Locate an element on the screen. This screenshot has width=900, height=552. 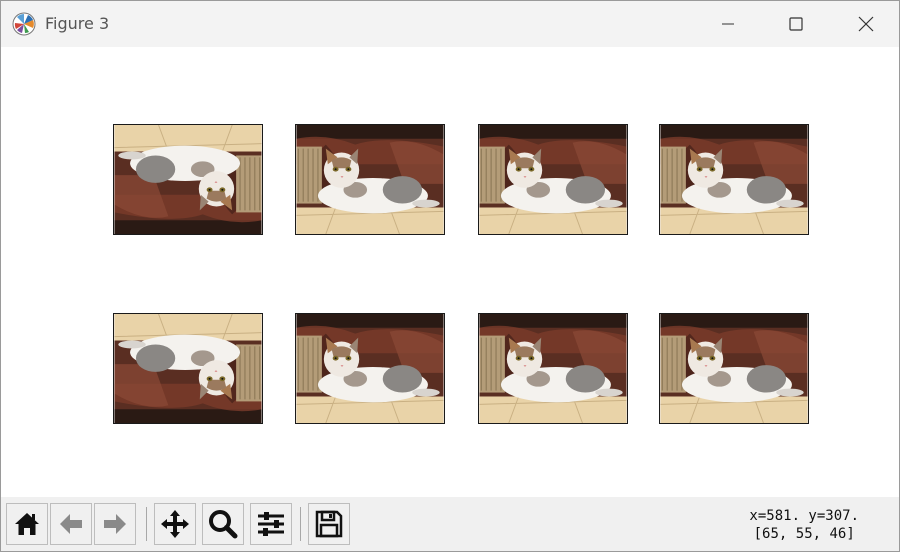
pixel-value: [65, 55, 46] is located at coordinates (804, 534).